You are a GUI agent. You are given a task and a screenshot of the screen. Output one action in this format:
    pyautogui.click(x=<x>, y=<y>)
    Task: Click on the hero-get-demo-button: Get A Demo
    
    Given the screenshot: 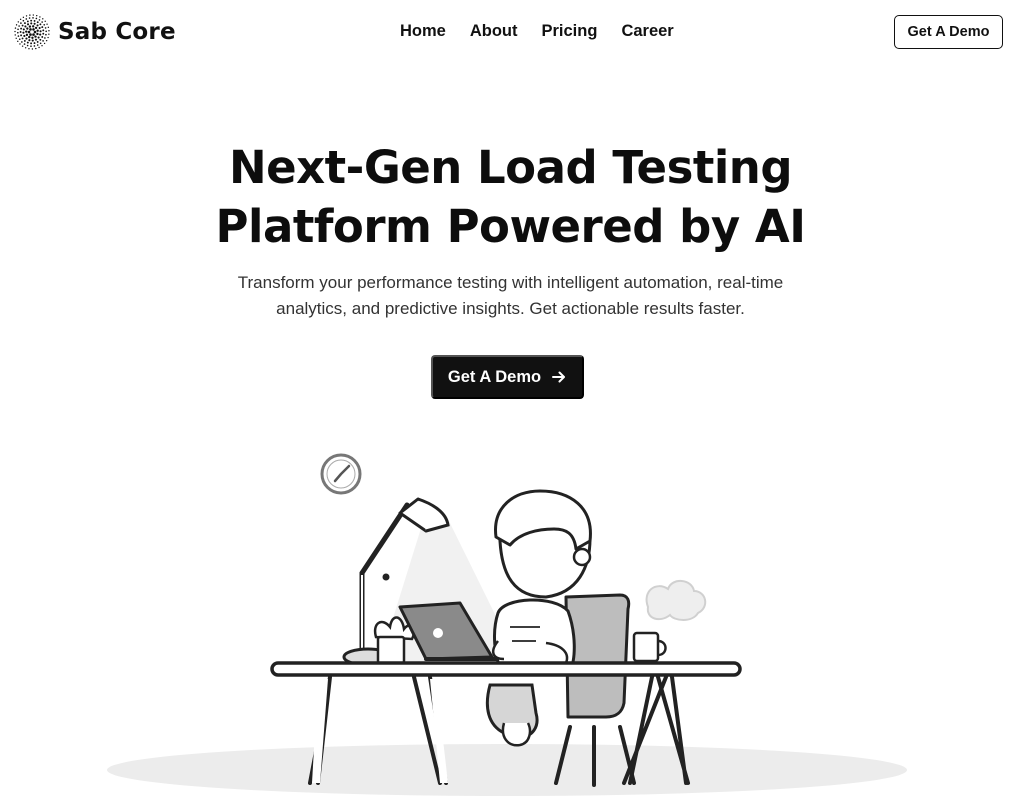 What is the action you would take?
    pyautogui.click(x=507, y=377)
    